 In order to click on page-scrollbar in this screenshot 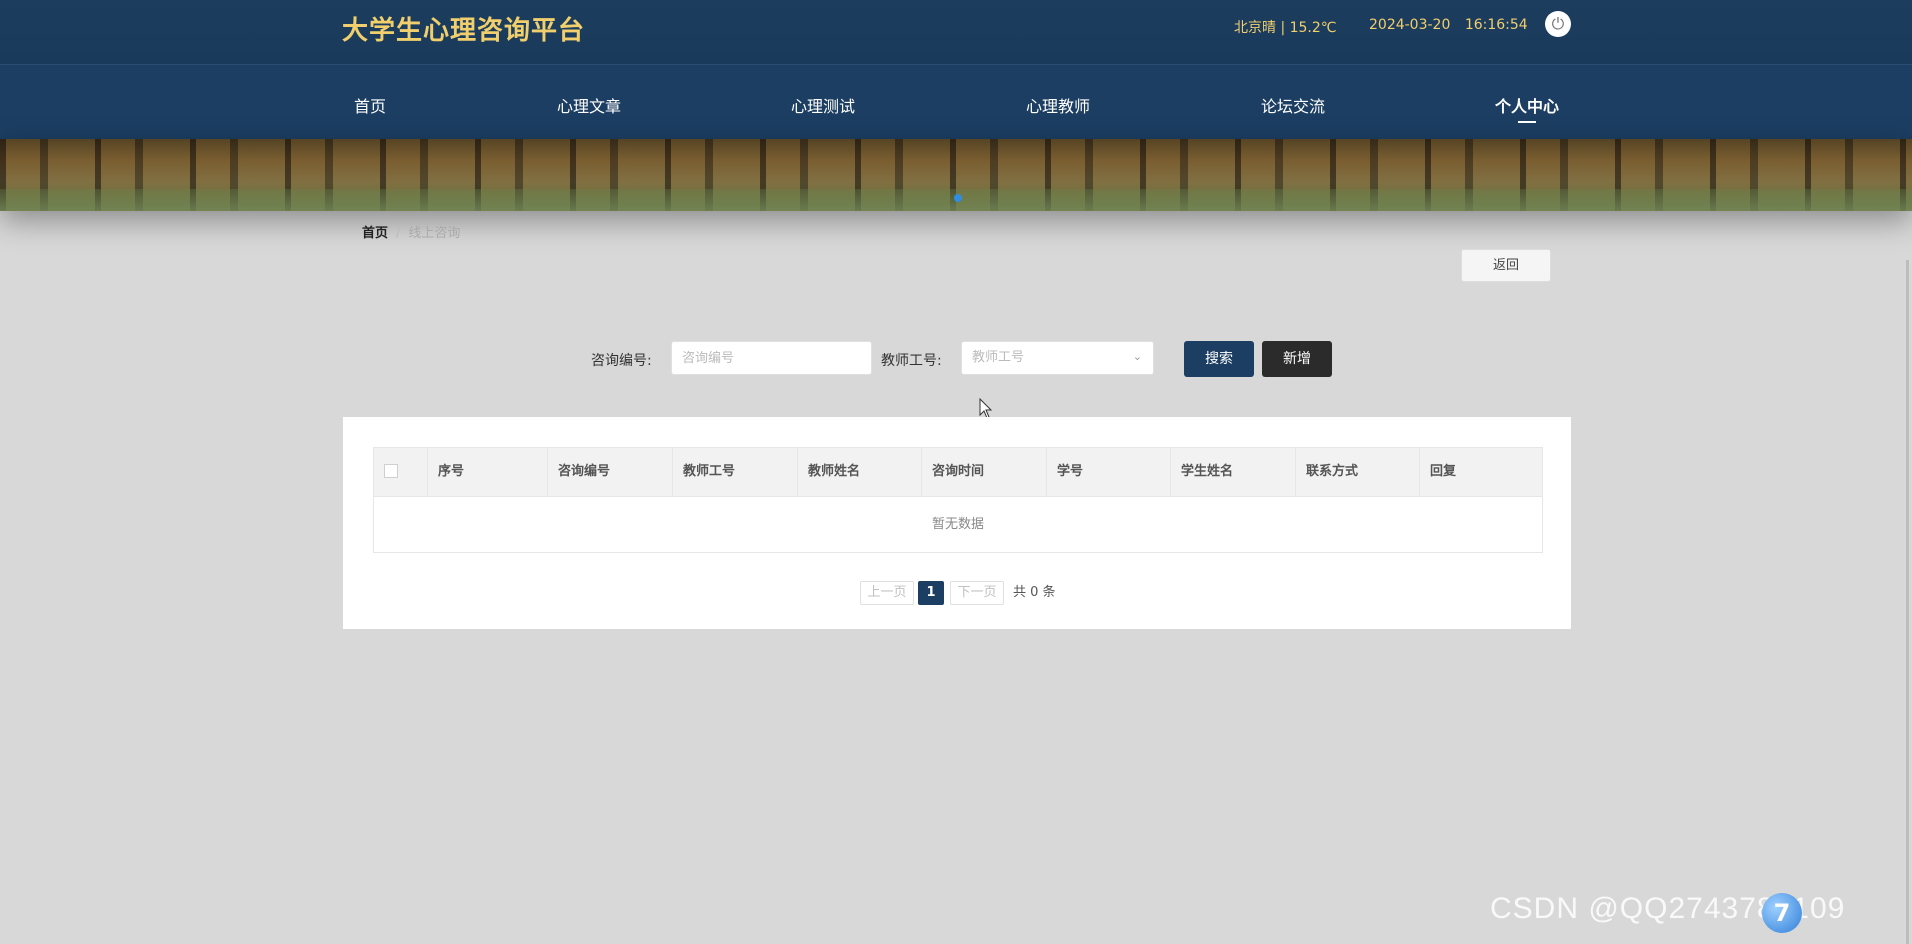, I will do `click(1907, 602)`.